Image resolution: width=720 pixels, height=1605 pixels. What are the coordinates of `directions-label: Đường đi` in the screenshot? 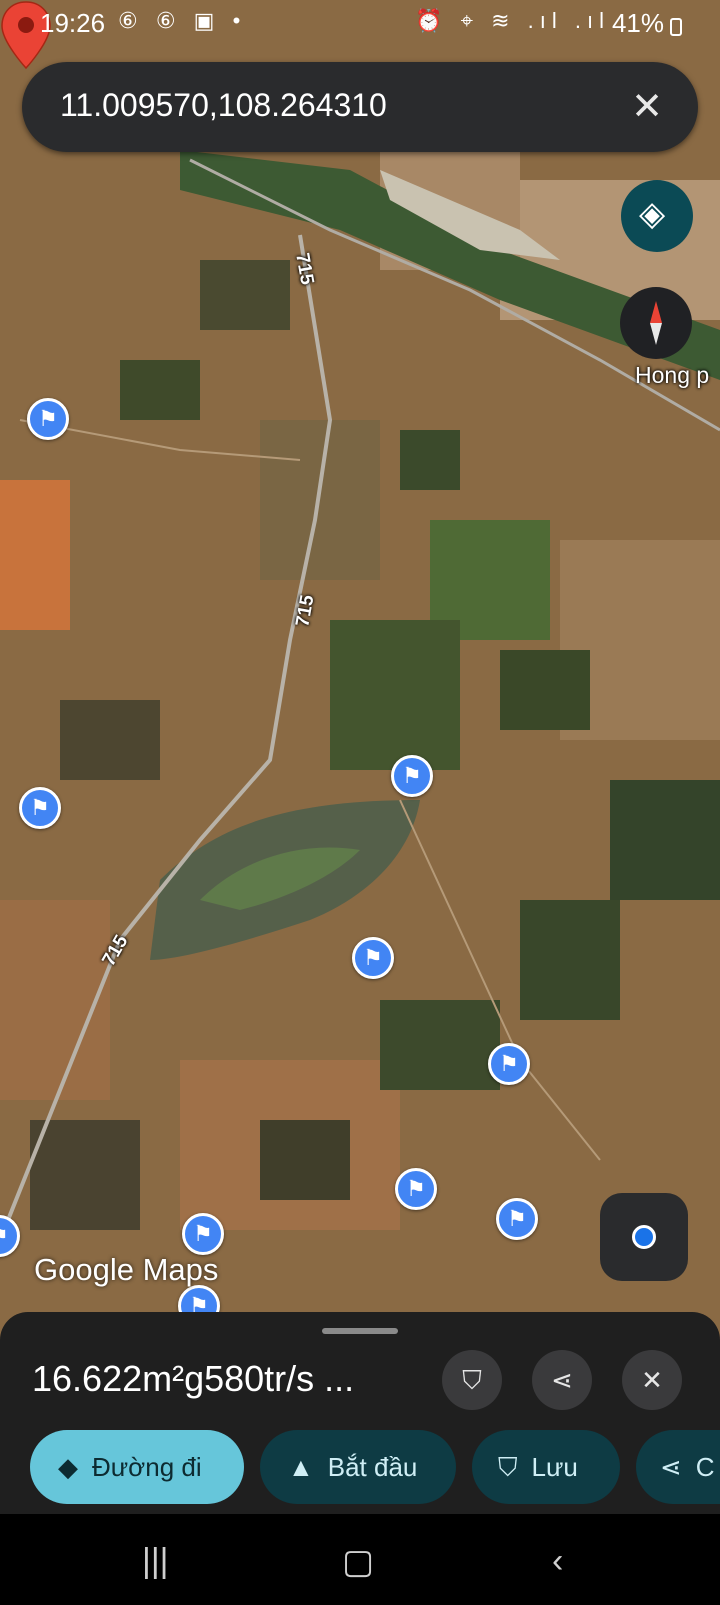 It's located at (147, 1467).